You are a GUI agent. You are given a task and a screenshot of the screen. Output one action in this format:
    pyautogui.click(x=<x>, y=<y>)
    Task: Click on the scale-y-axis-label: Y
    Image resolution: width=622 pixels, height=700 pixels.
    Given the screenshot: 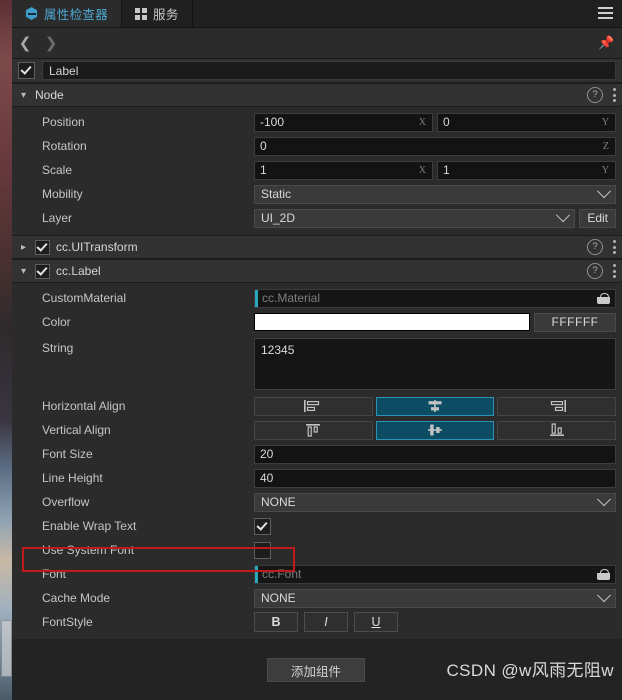 What is the action you would take?
    pyautogui.click(x=605, y=170)
    